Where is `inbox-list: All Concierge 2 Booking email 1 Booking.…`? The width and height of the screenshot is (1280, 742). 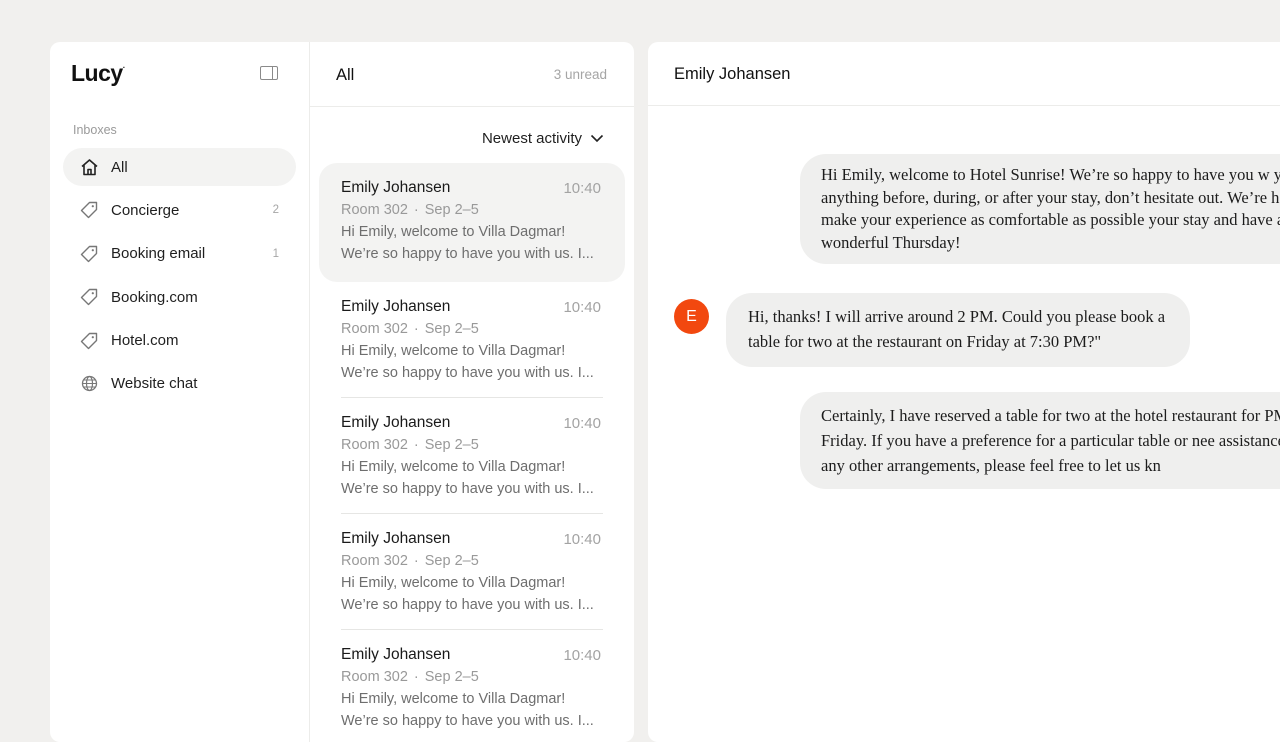
inbox-list: All Concierge 2 Booking email 1 Booking.… is located at coordinates (179, 278).